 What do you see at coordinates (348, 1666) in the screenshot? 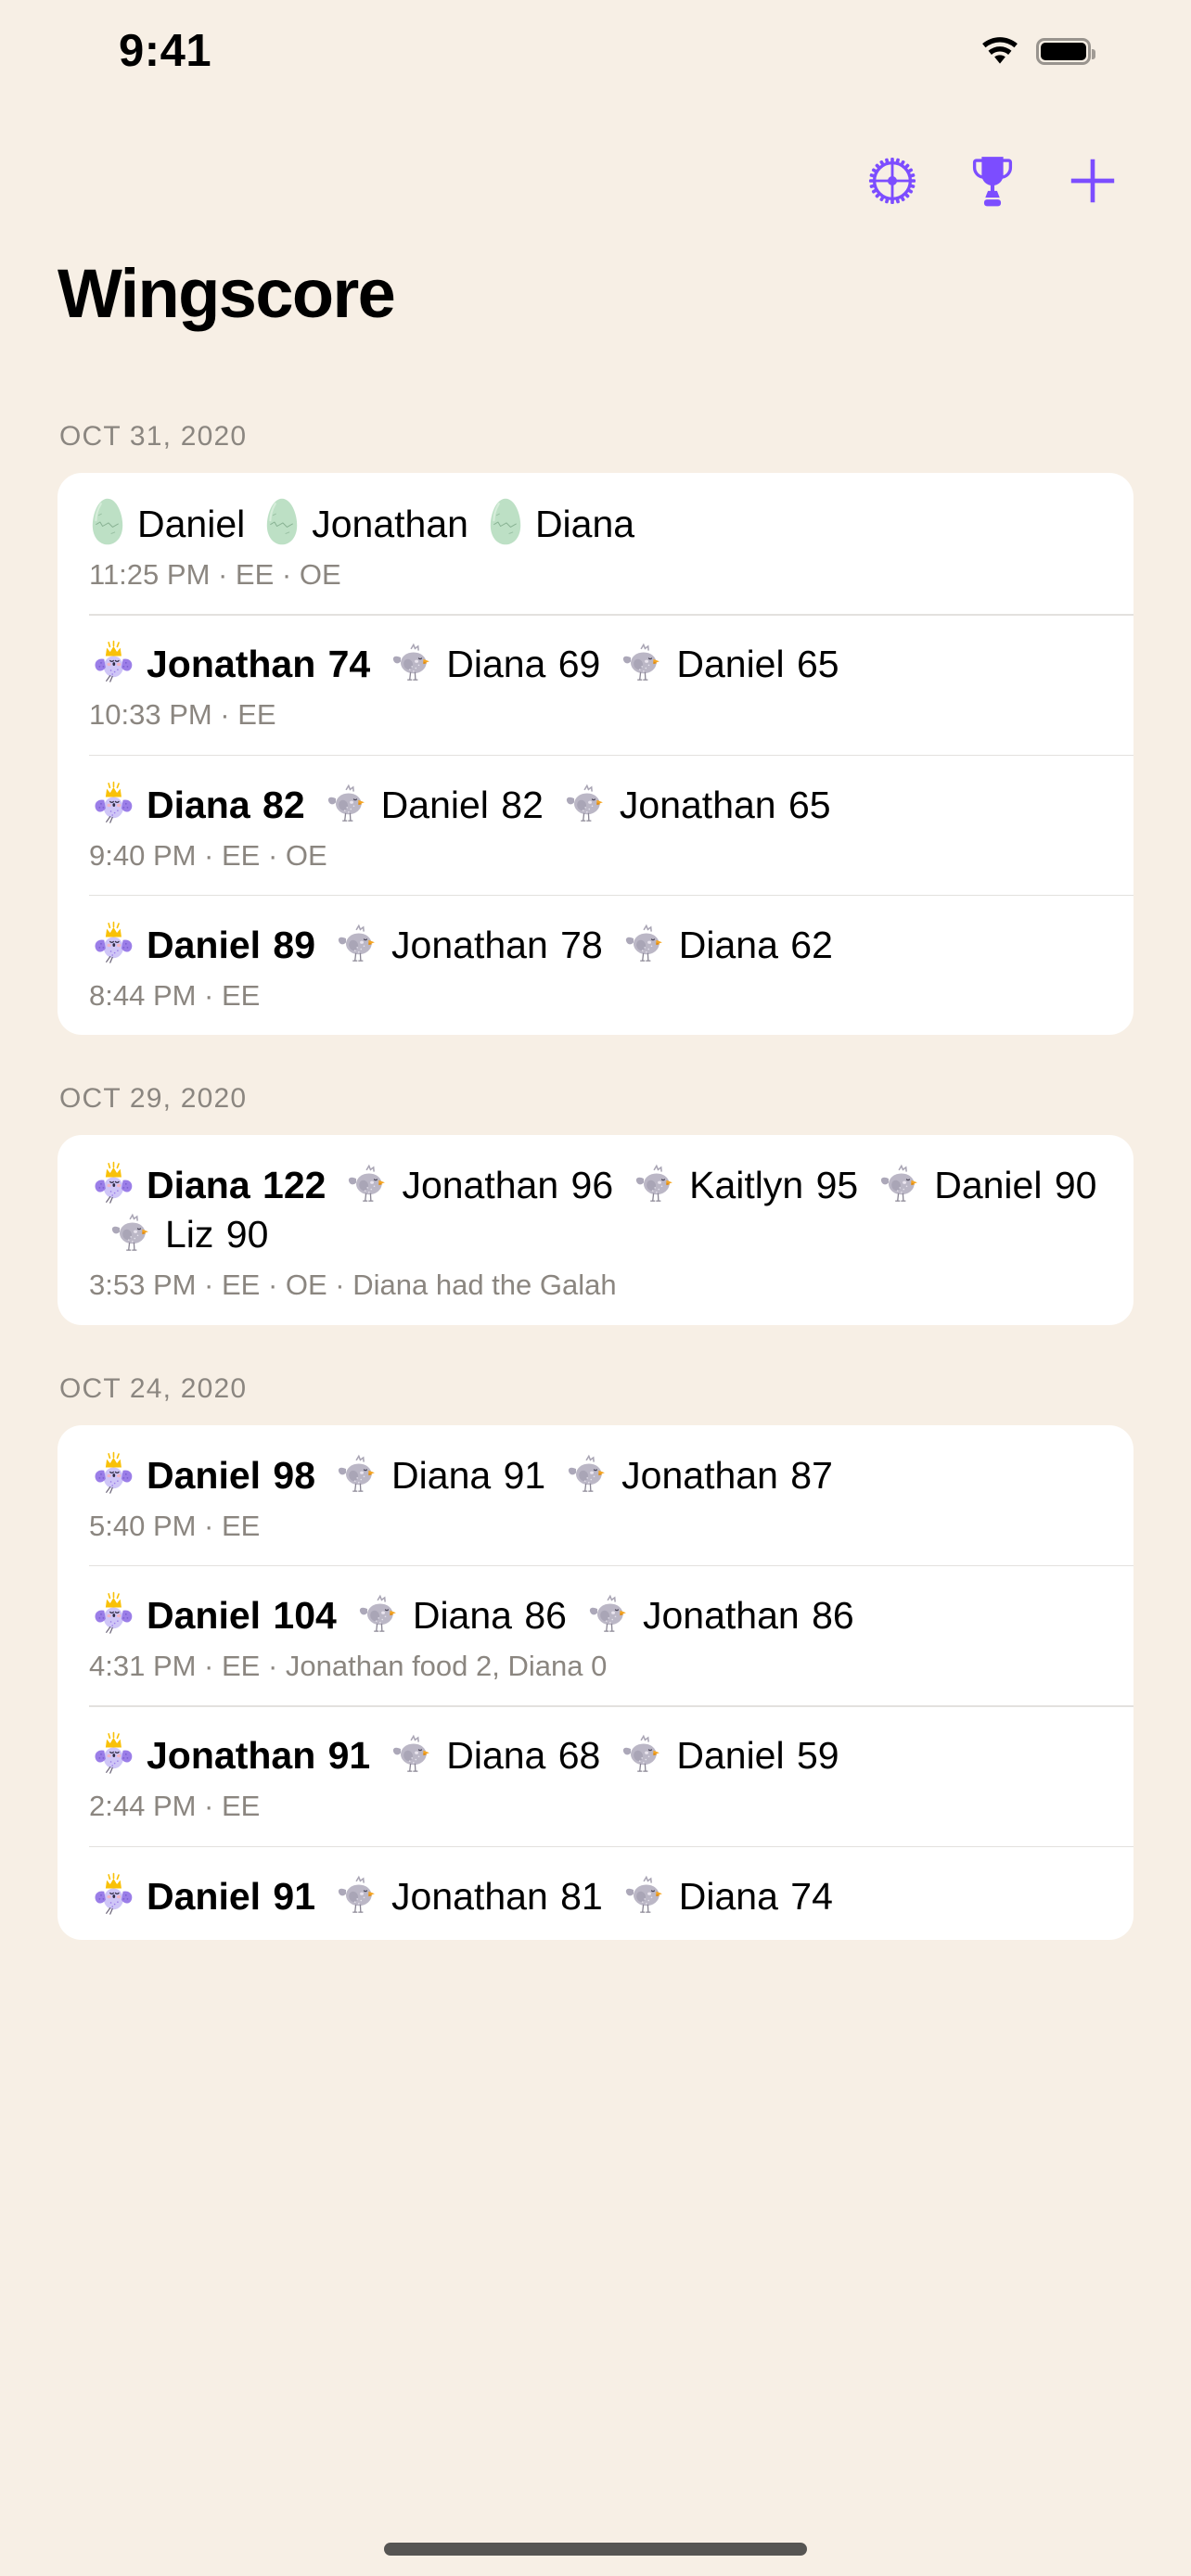
I see `game-meta: 4:31 PM · EE · Jonathan food 2, Diana 0` at bounding box center [348, 1666].